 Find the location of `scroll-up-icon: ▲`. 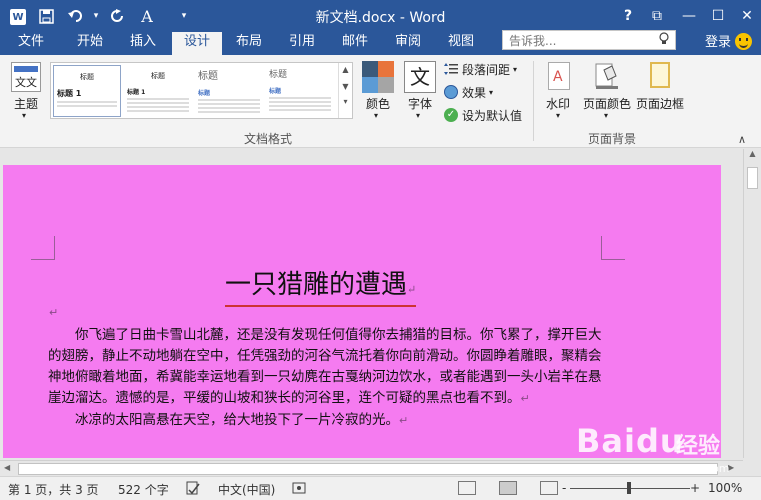

scroll-up-icon: ▲ is located at coordinates (752, 156).